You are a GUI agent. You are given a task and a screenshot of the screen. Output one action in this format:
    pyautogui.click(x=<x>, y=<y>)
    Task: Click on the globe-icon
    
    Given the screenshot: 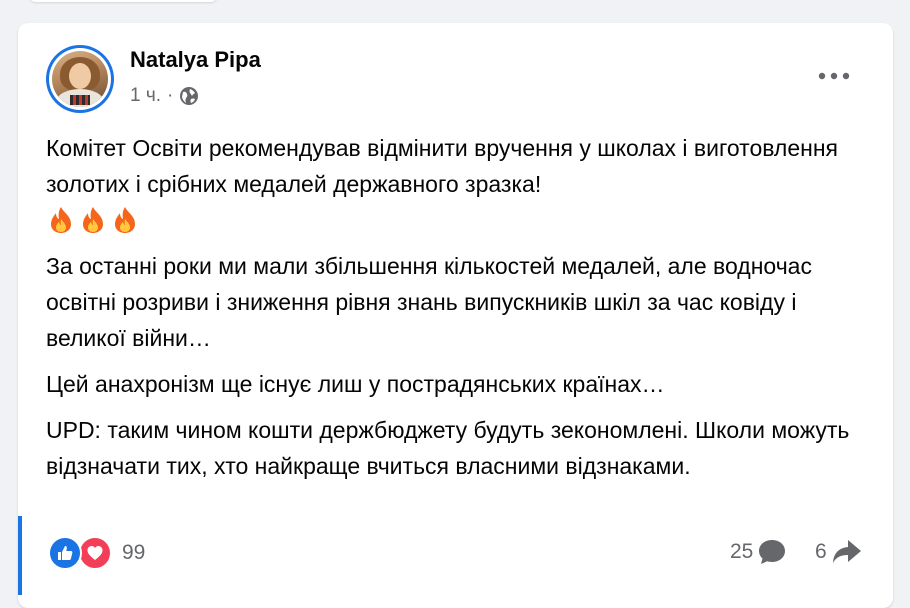 What is the action you would take?
    pyautogui.click(x=189, y=96)
    